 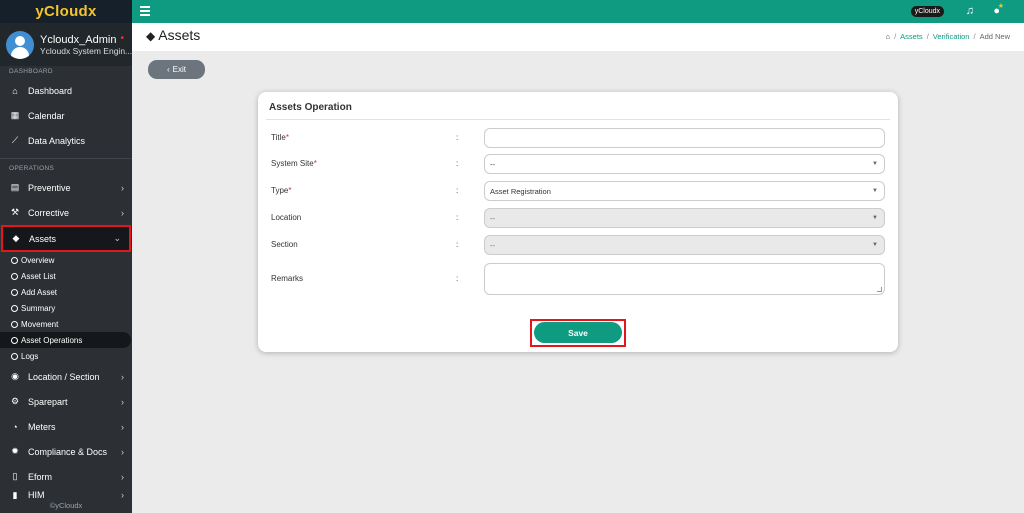 I want to click on sidebar-item-label: Meters, so click(x=42, y=426).